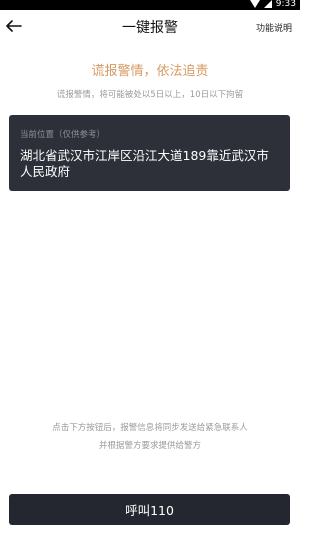 This screenshot has width=320, height=533. I want to click on title-bar: 一键报警 功能说明, so click(150, 28).